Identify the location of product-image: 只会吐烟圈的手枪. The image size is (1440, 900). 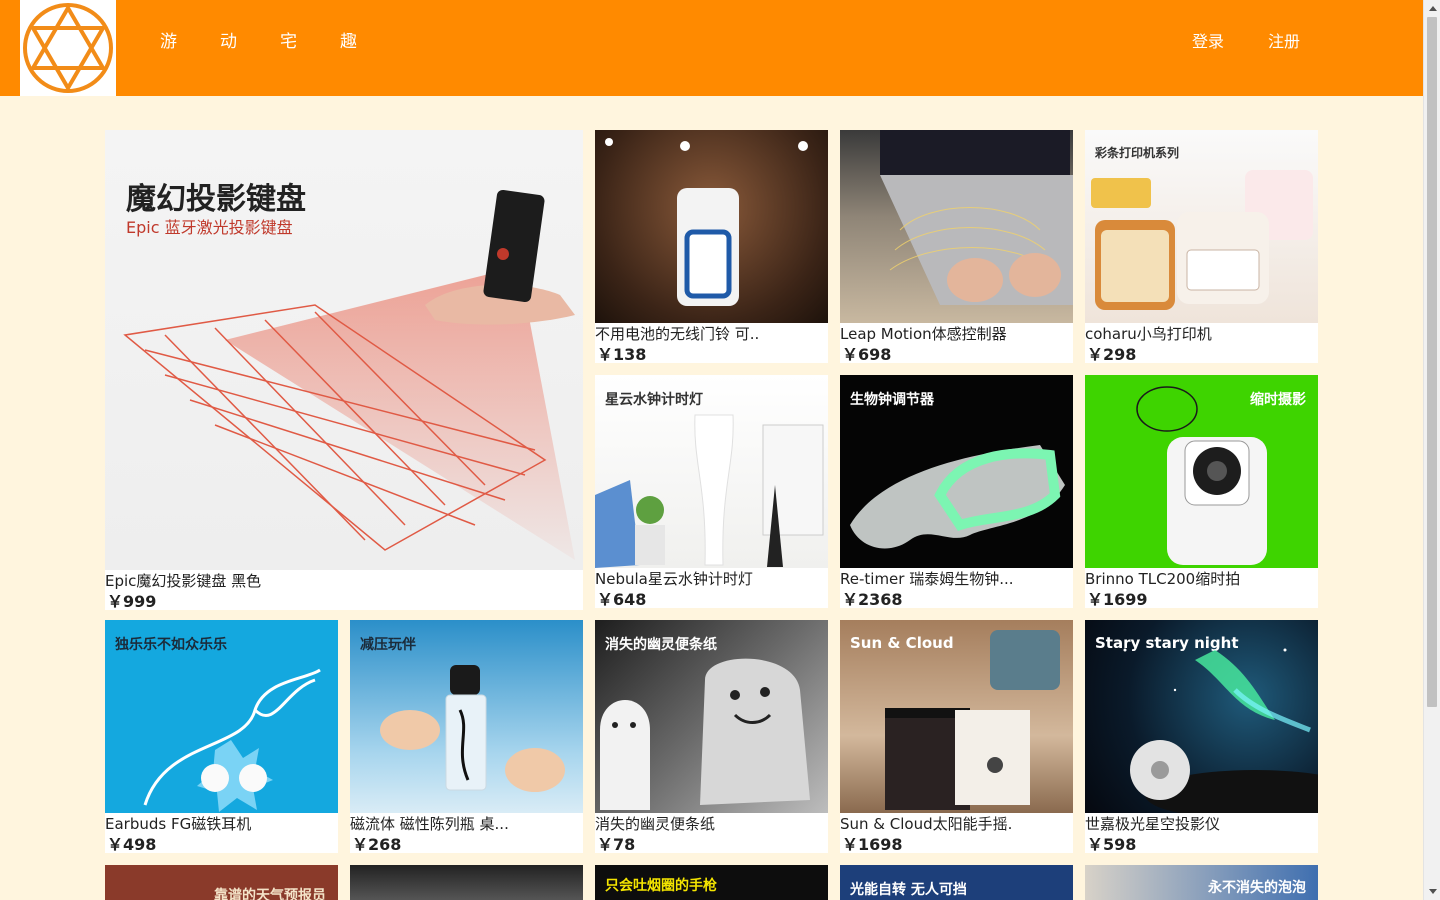
(711, 882).